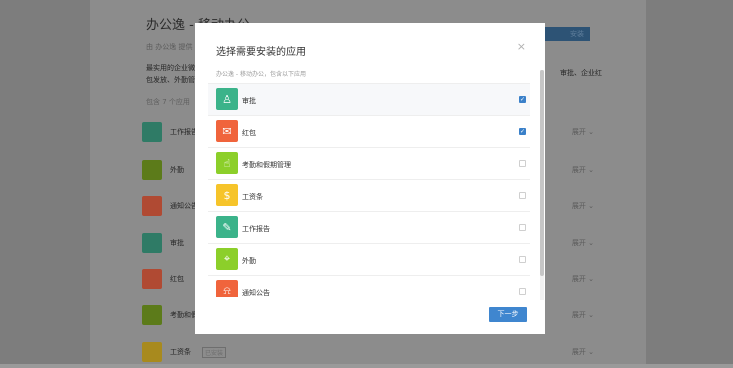 This screenshot has height=368, width=733. Describe the element at coordinates (227, 195) in the screenshot. I see `salary-icon: $` at that location.